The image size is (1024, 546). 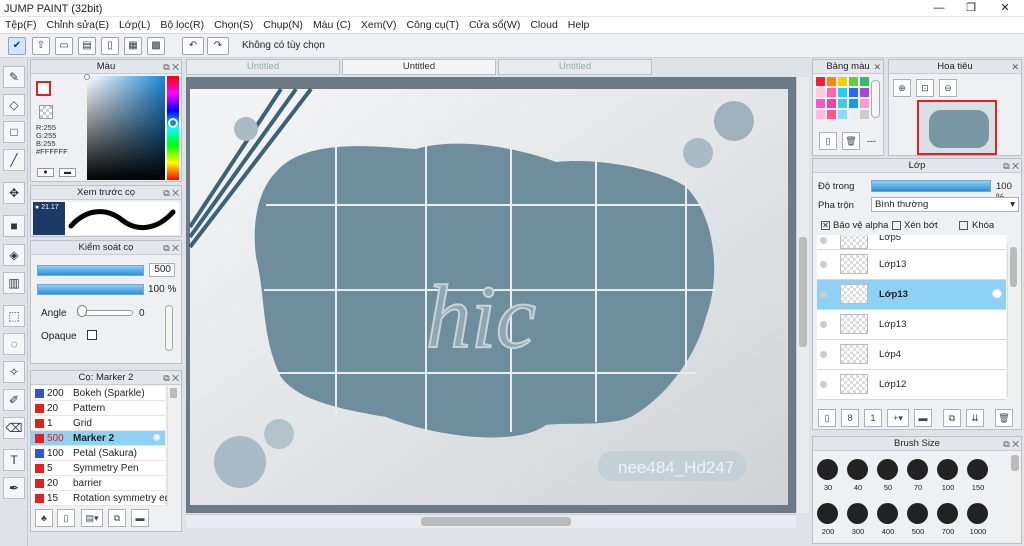 I want to click on menu-file: Tệp(F), so click(x=21, y=25).